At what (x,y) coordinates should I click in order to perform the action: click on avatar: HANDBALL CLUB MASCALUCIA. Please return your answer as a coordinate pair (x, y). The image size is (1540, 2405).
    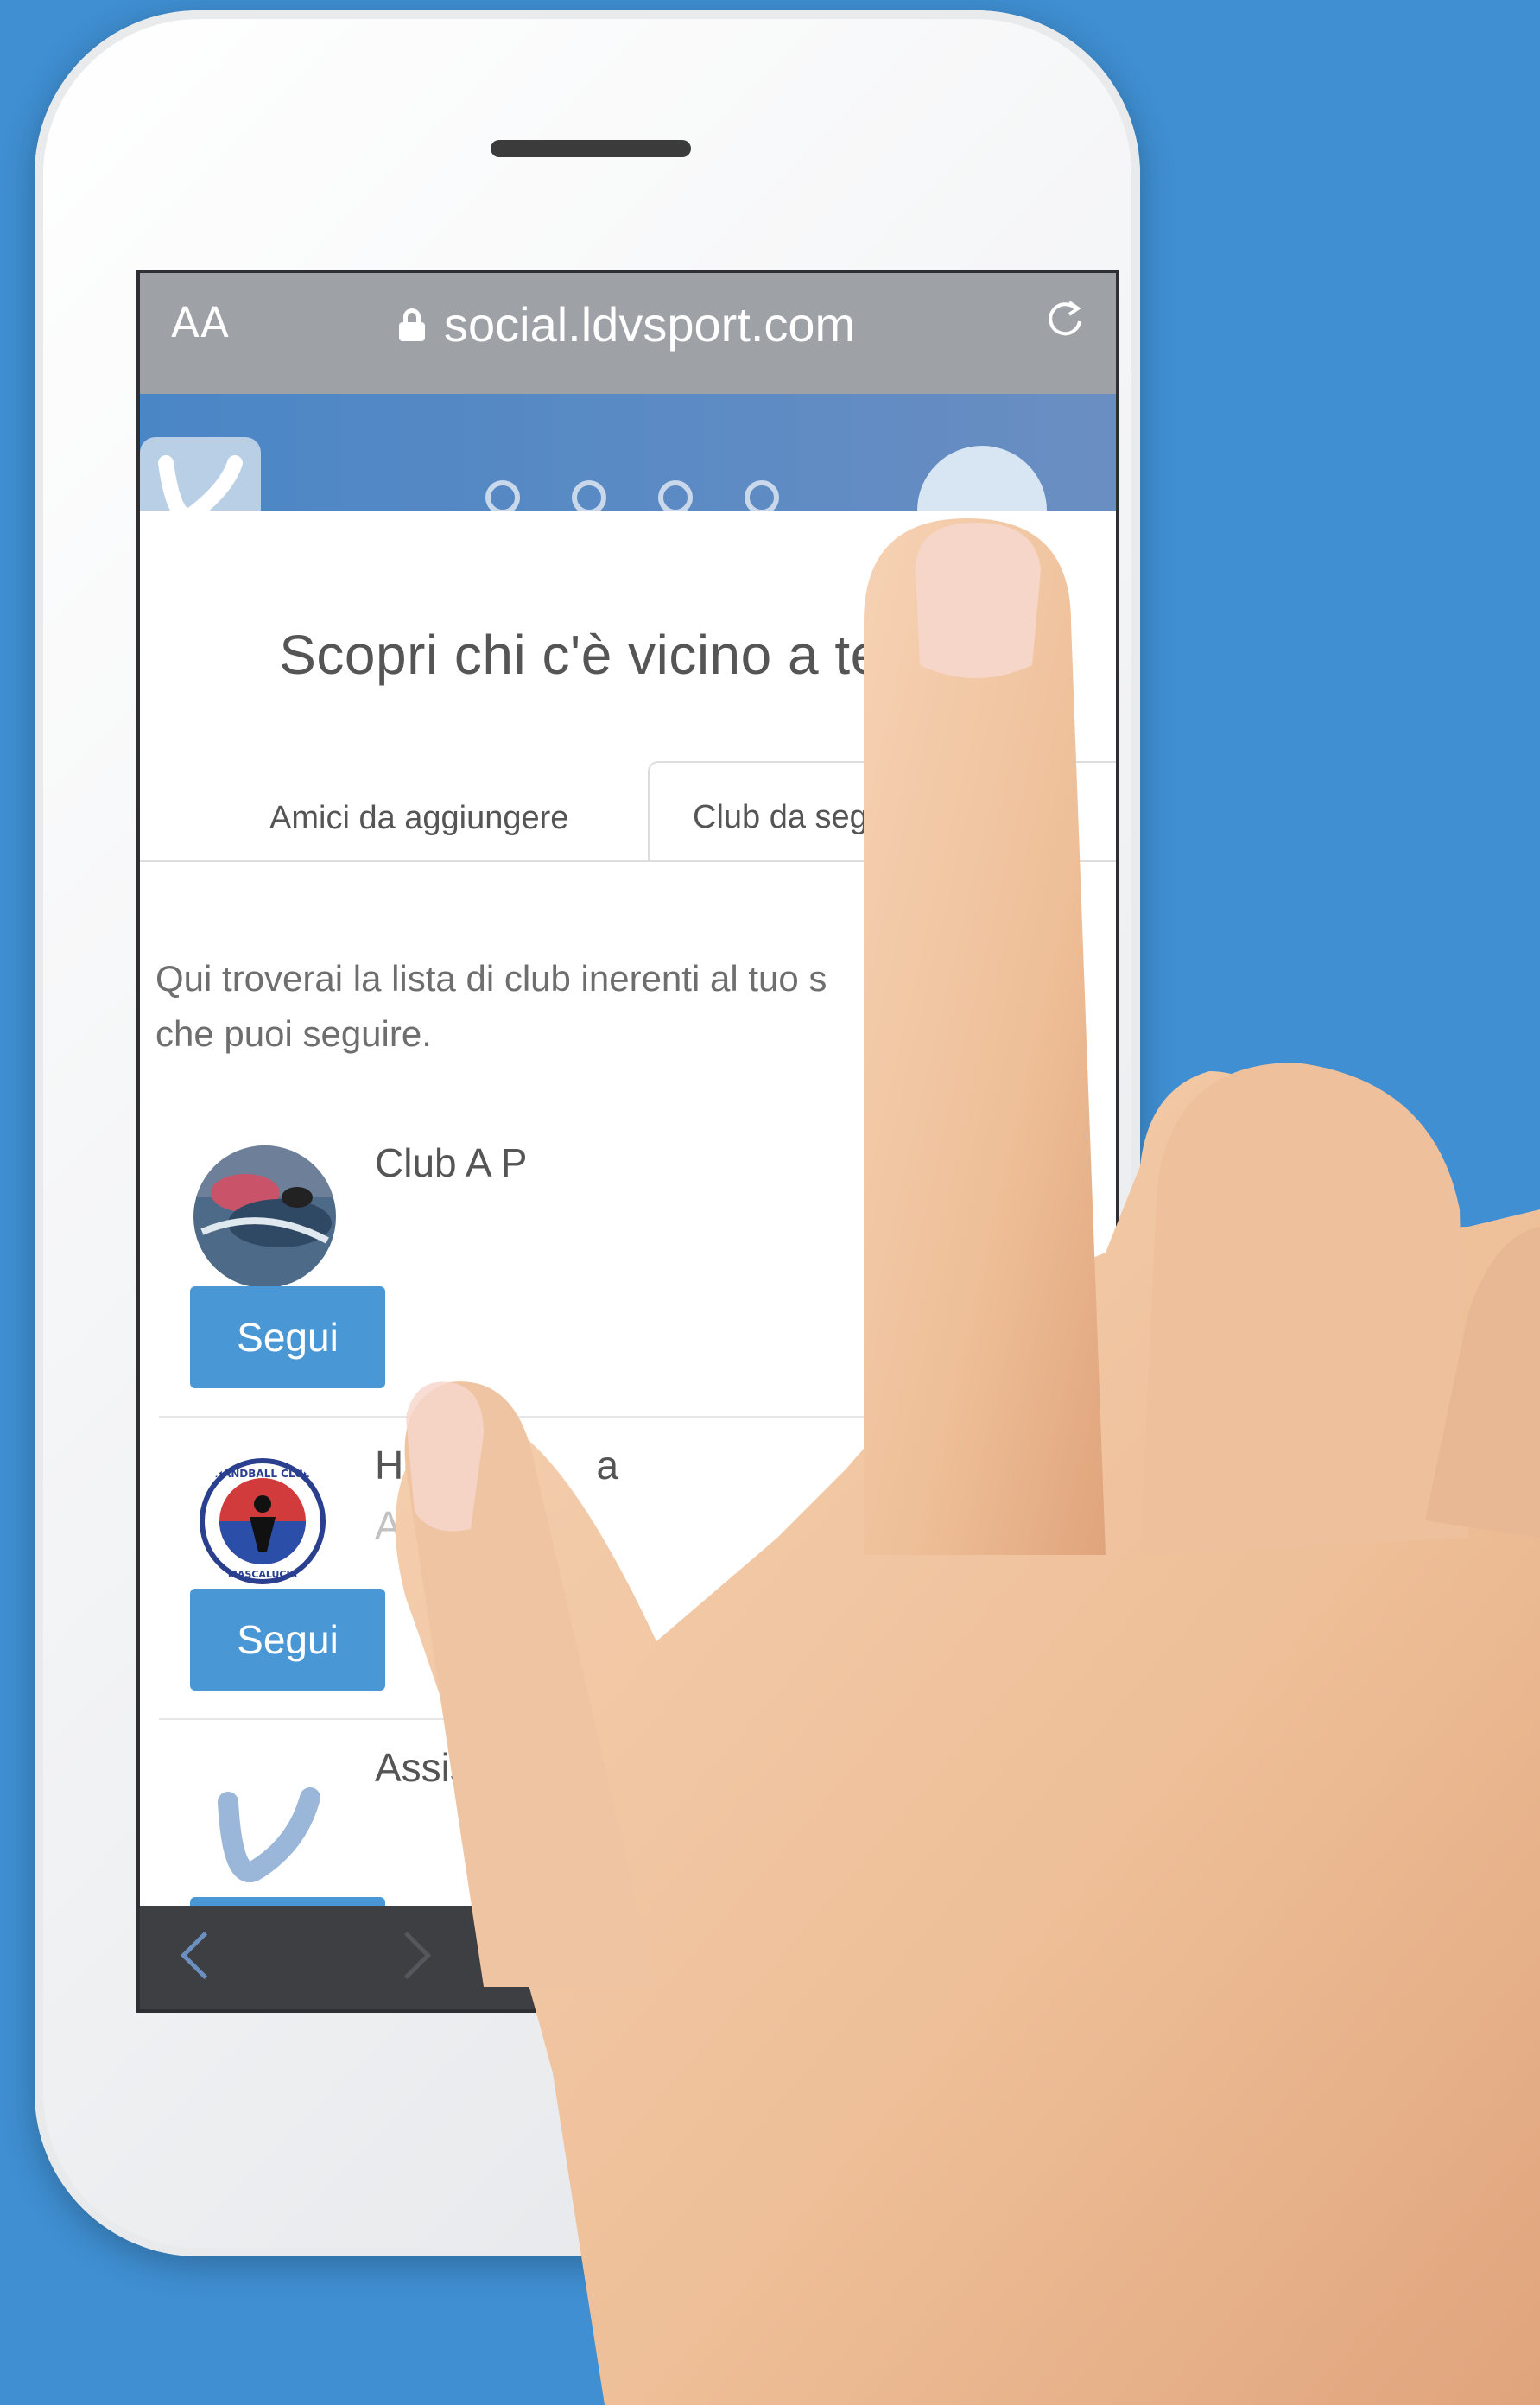
    Looking at the image, I should click on (262, 1521).